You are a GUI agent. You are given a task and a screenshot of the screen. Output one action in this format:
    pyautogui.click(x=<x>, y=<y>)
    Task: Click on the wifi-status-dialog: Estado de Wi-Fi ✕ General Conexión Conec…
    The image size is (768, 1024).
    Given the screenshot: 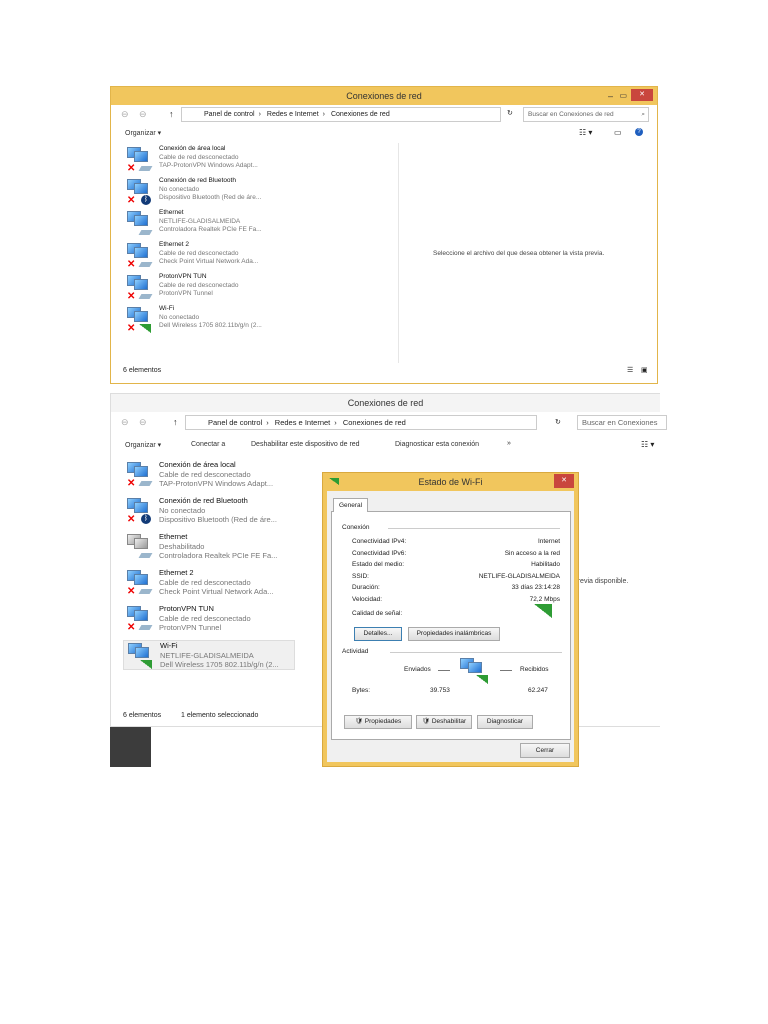 What is the action you would take?
    pyautogui.click(x=450, y=619)
    